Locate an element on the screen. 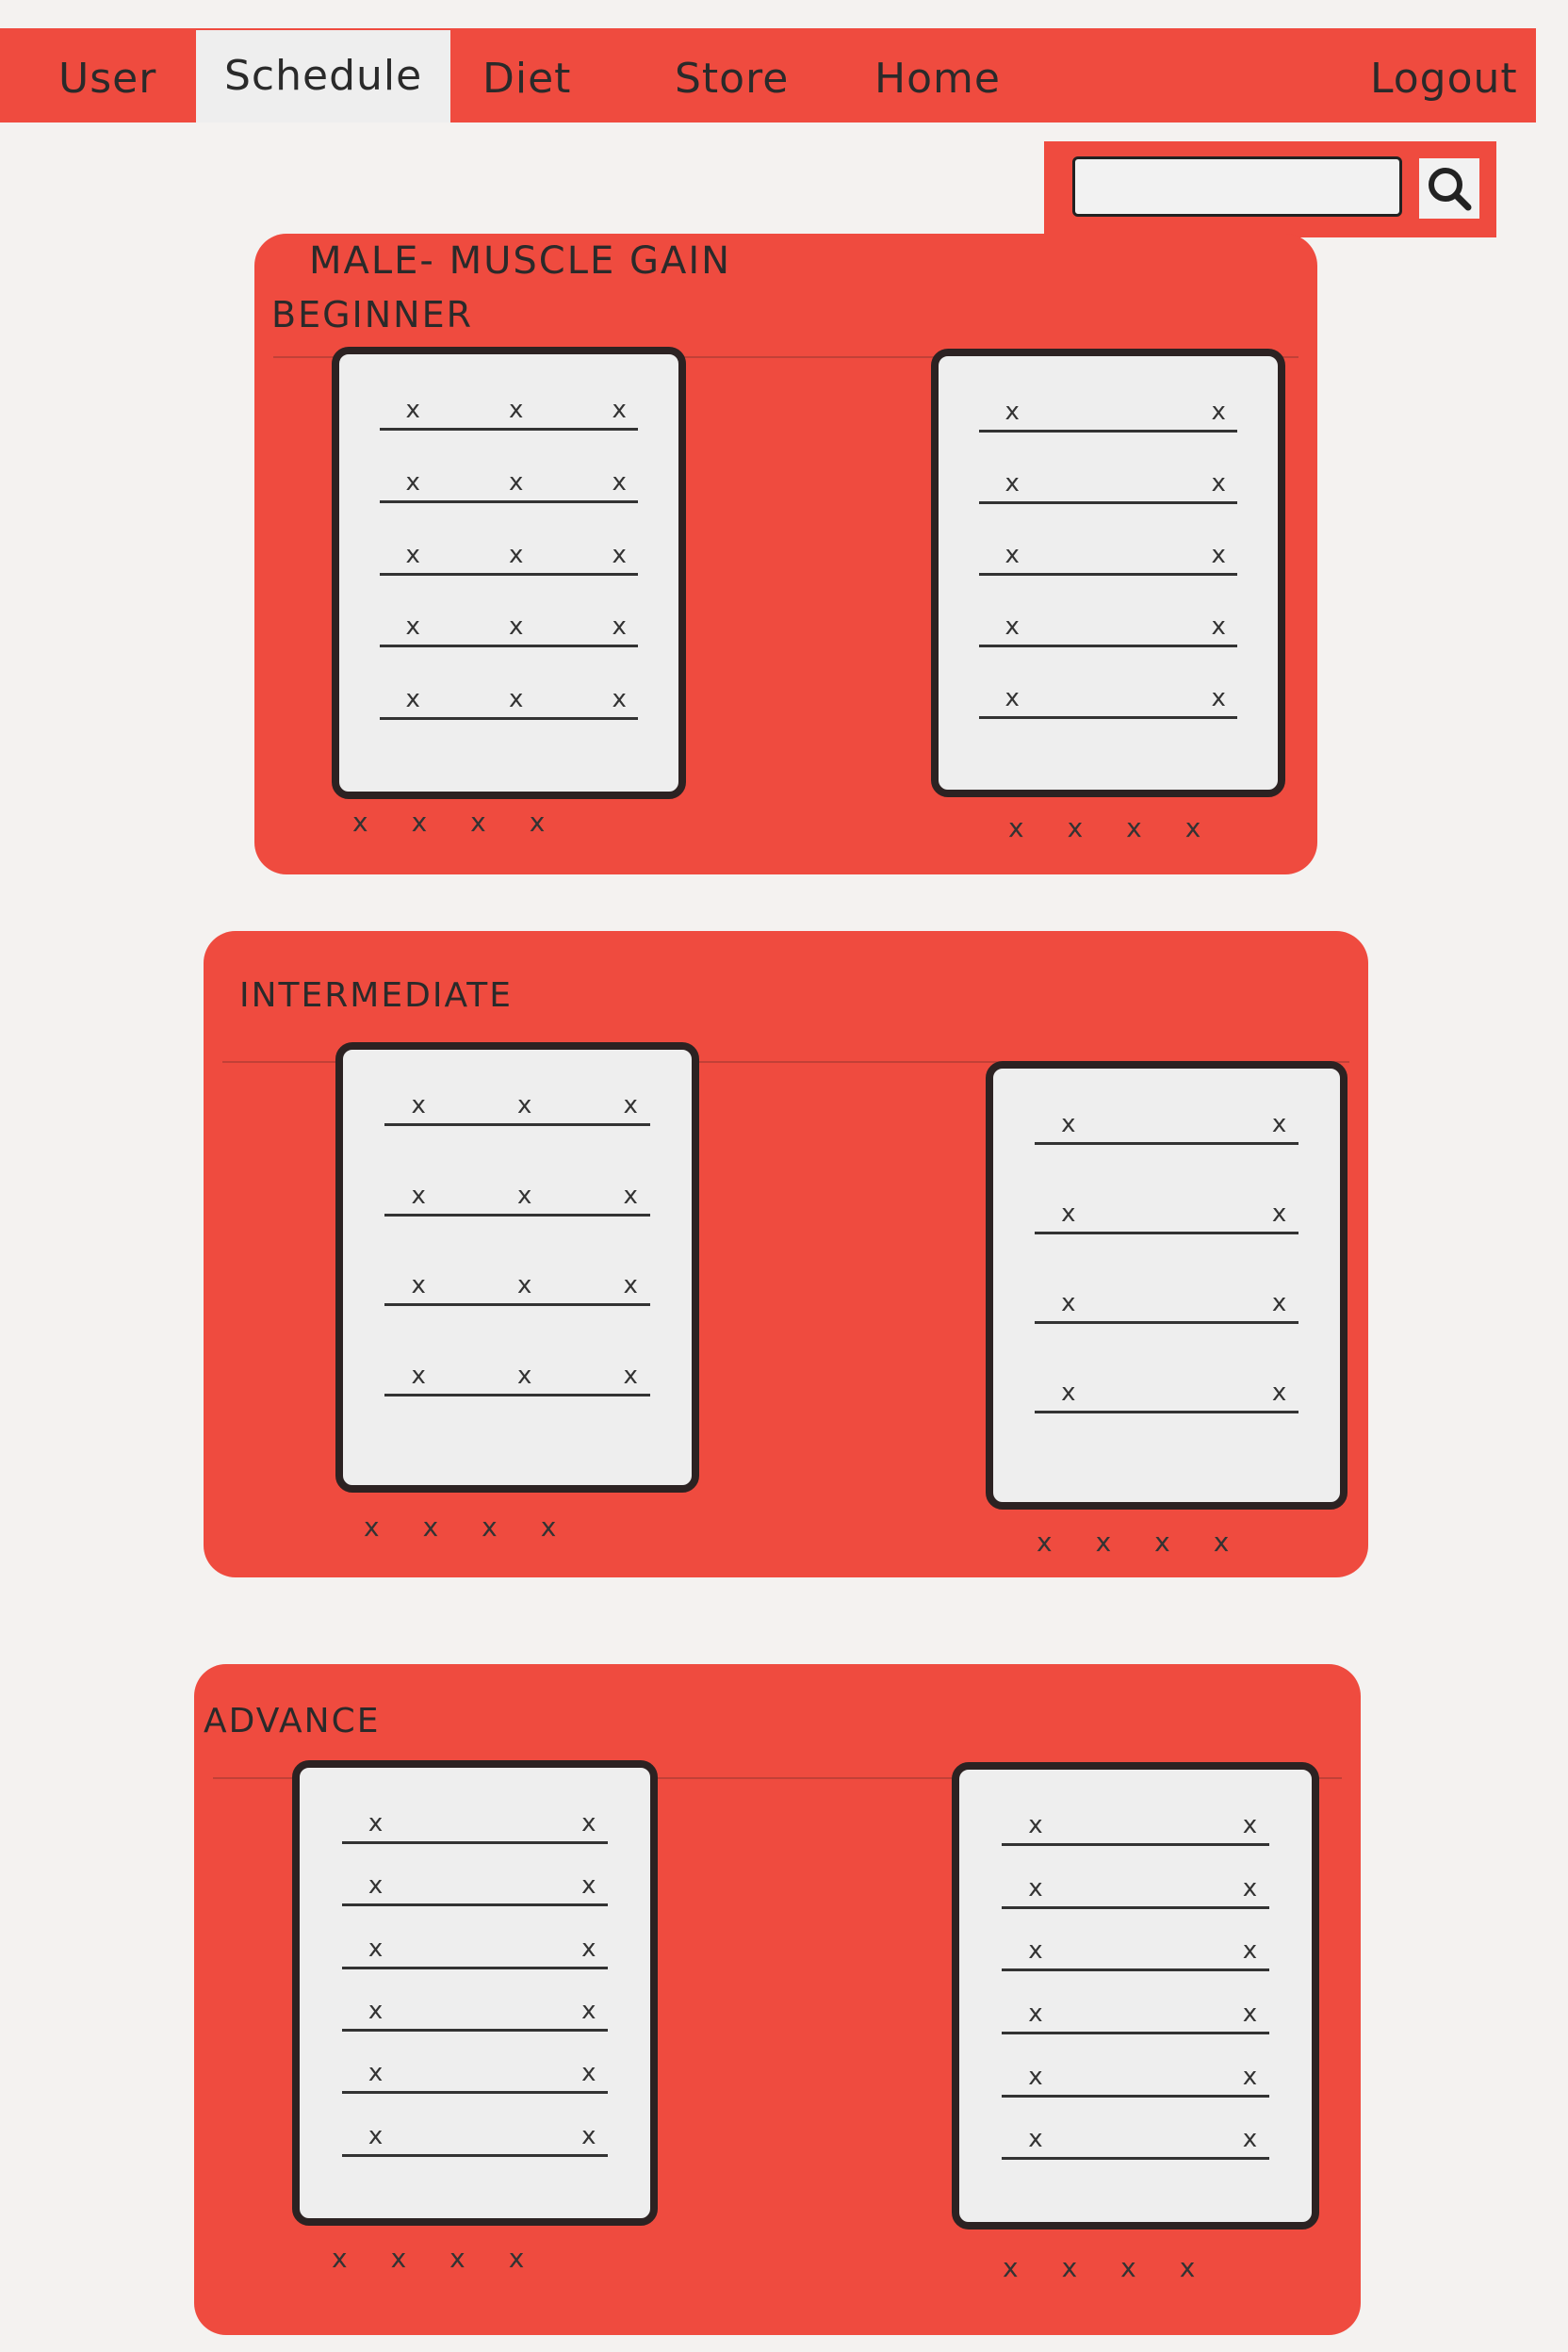  workout-card-beginner-2: xxxxxxxxxx is located at coordinates (1108, 573).